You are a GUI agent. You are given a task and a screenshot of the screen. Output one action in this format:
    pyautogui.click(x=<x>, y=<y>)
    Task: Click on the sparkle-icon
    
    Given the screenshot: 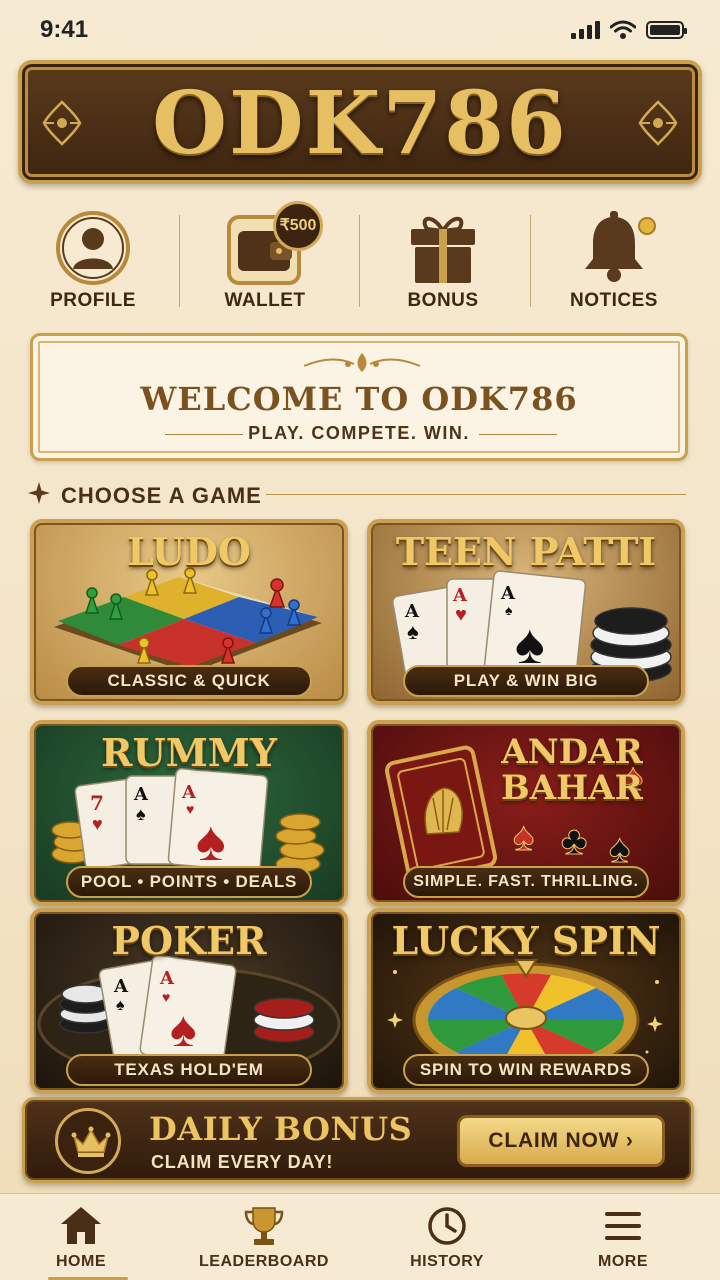 What is the action you would take?
    pyautogui.click(x=39, y=493)
    